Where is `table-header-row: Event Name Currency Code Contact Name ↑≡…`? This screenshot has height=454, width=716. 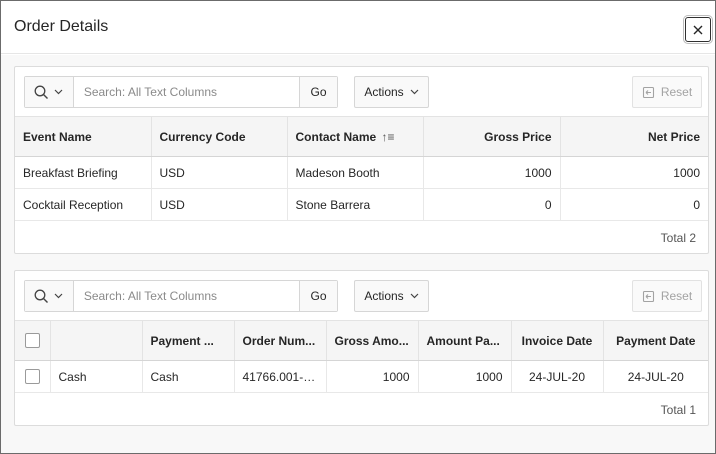
table-header-row: Event Name Currency Code Contact Name ↑≡… is located at coordinates (361, 136).